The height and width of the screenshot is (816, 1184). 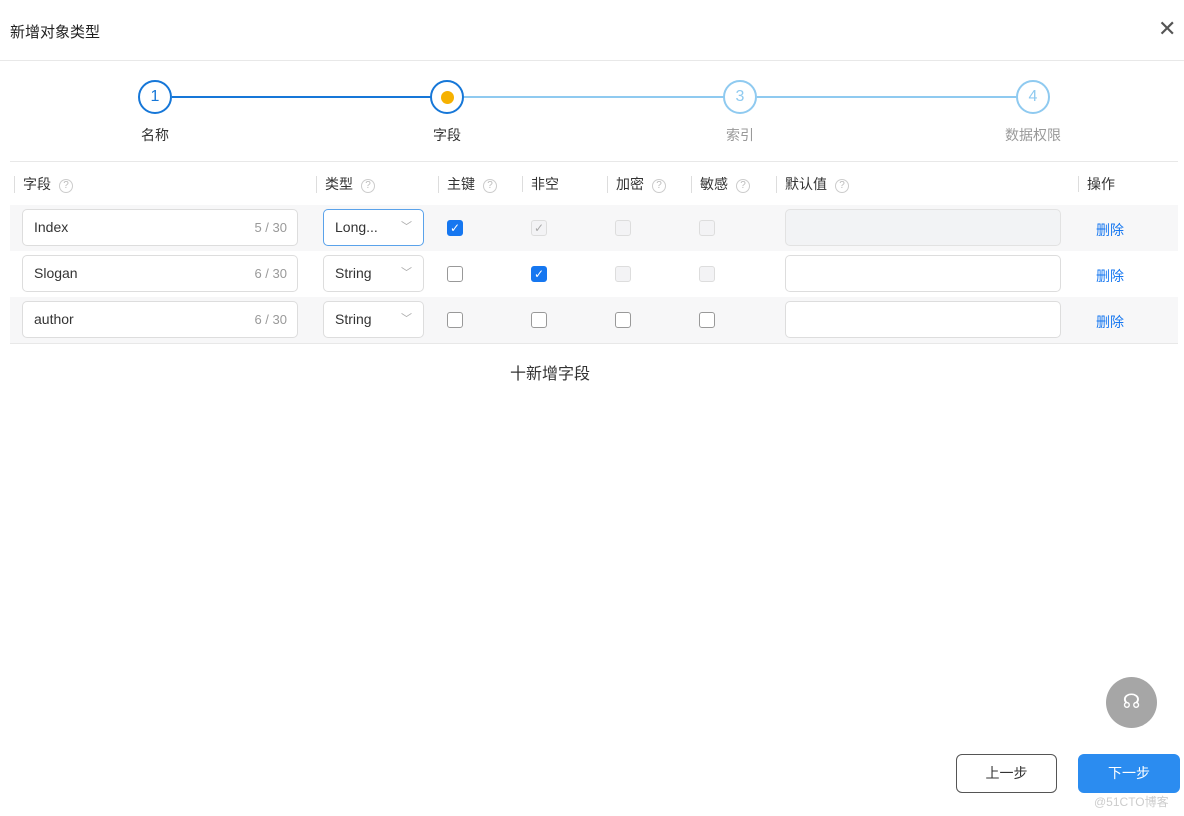 I want to click on header-action: 操作, so click(x=1096, y=184).